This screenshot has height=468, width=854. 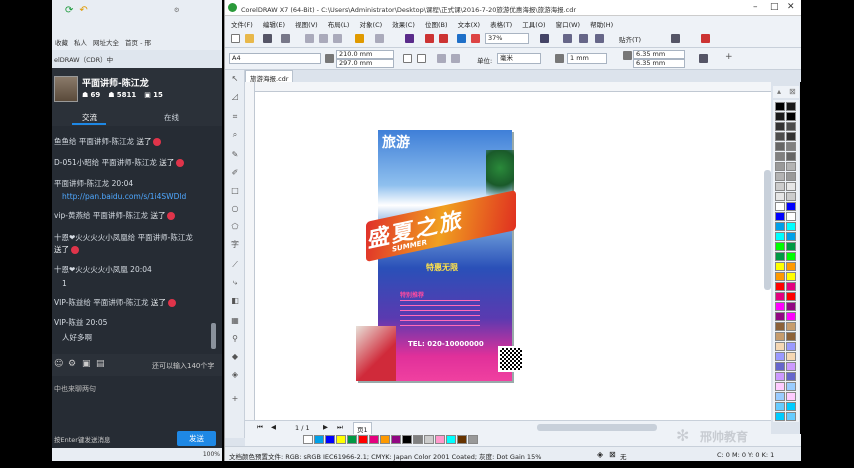 What do you see at coordinates (269, 76) in the screenshot?
I see `tab-document: 旅游海报.cdr` at bounding box center [269, 76].